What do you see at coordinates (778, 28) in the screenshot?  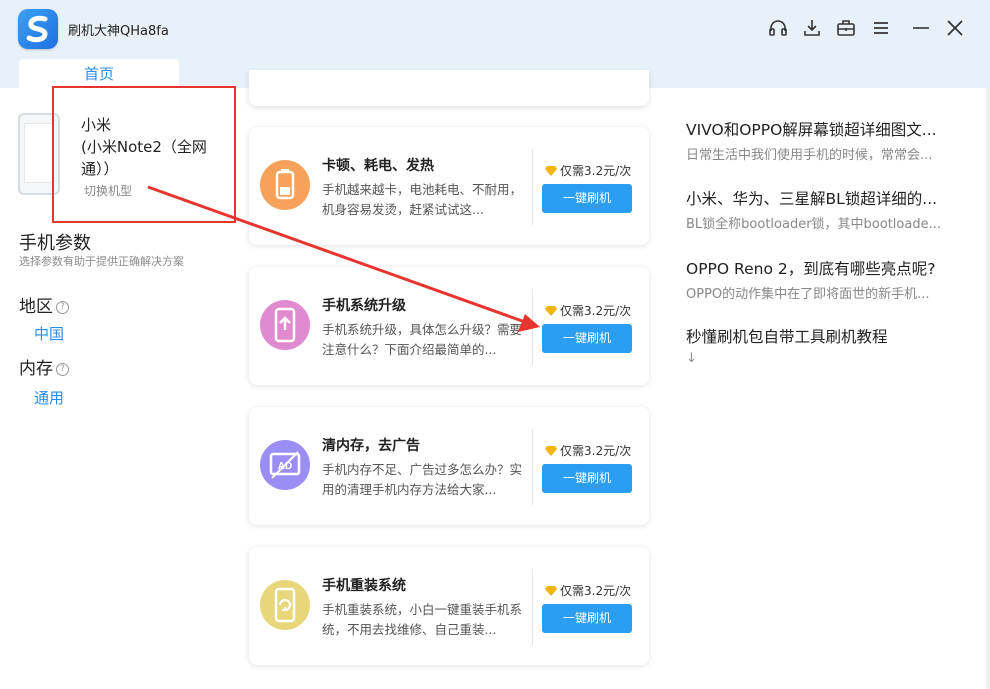 I see `headset-icon` at bounding box center [778, 28].